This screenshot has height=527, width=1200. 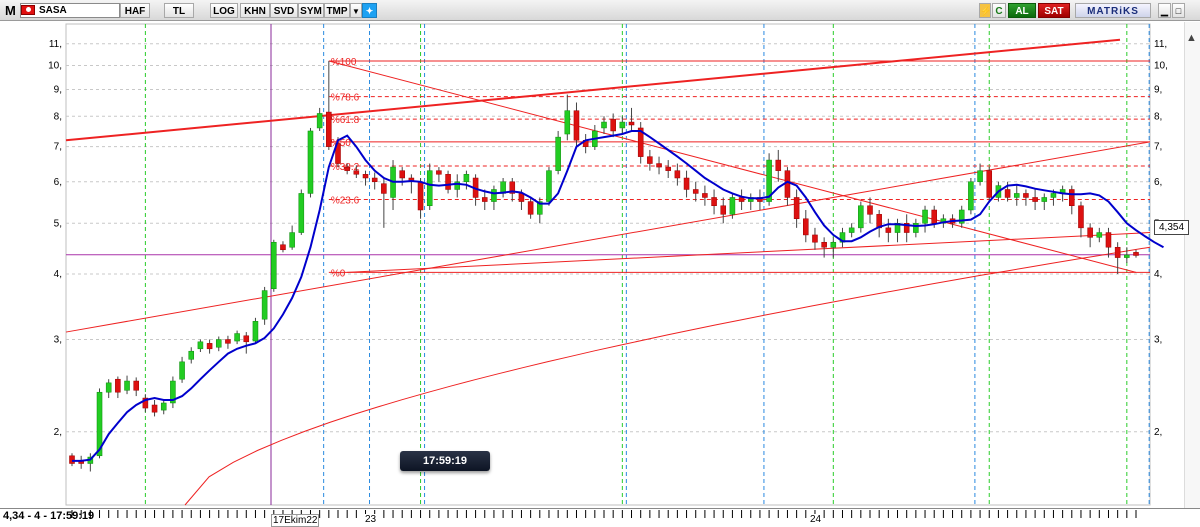 What do you see at coordinates (295, 520) in the screenshot?
I see `x-label-17ekim22: 17Ekim22` at bounding box center [295, 520].